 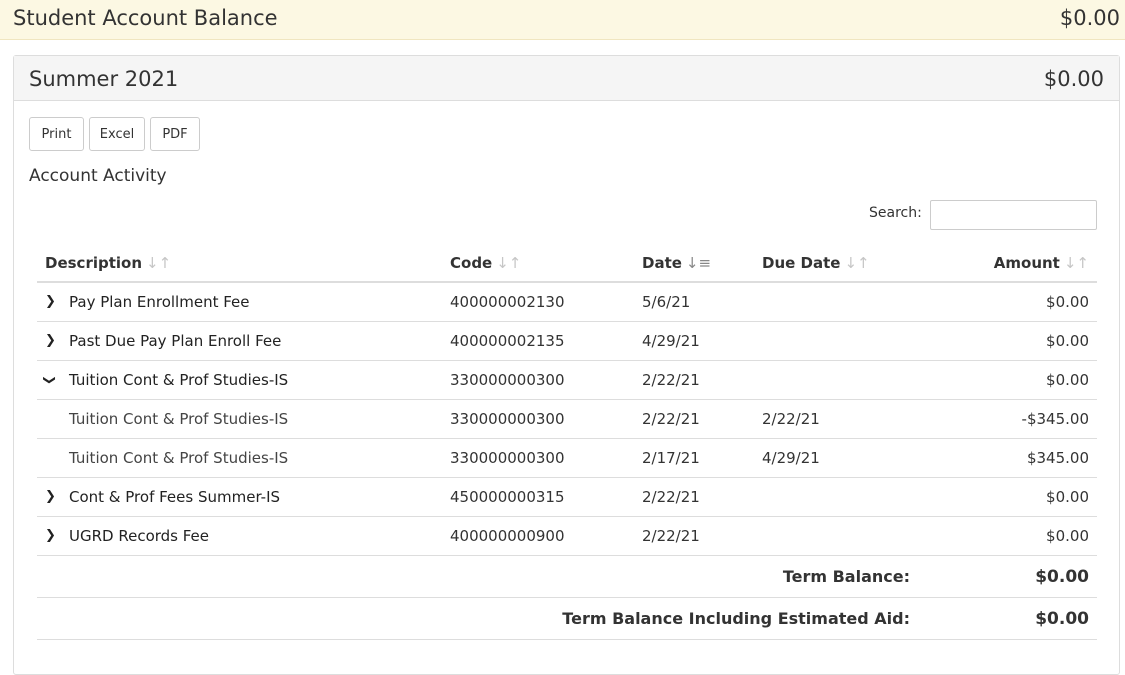 I want to click on row-date: 4/29/21, so click(x=671, y=341).